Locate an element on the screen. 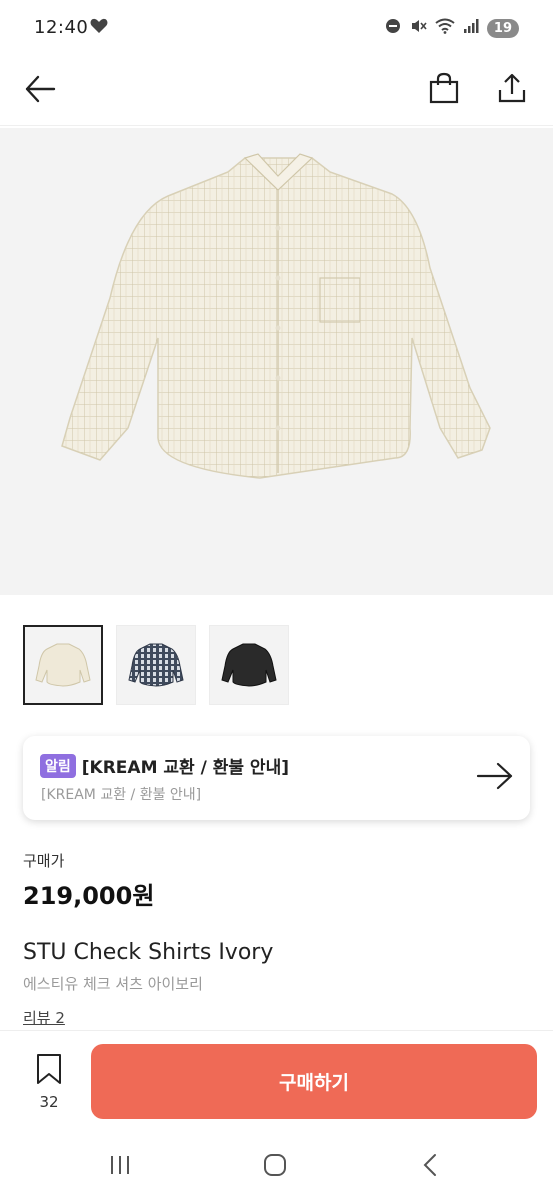  home-icon is located at coordinates (275, 1165).